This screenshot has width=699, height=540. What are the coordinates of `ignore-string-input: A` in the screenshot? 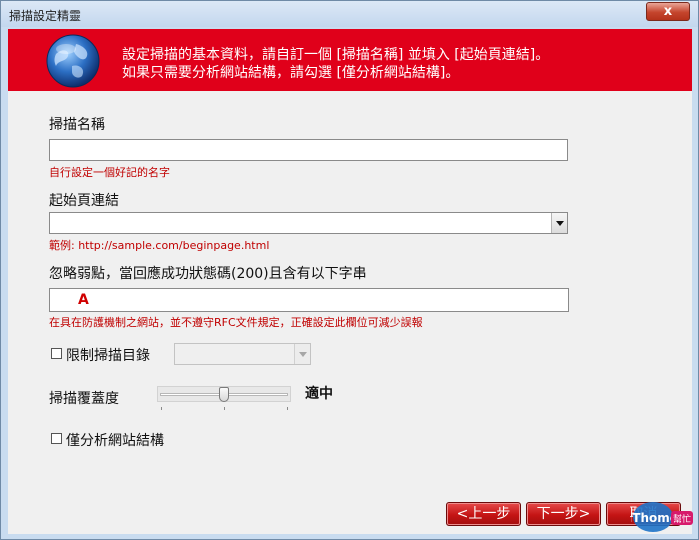 It's located at (309, 300).